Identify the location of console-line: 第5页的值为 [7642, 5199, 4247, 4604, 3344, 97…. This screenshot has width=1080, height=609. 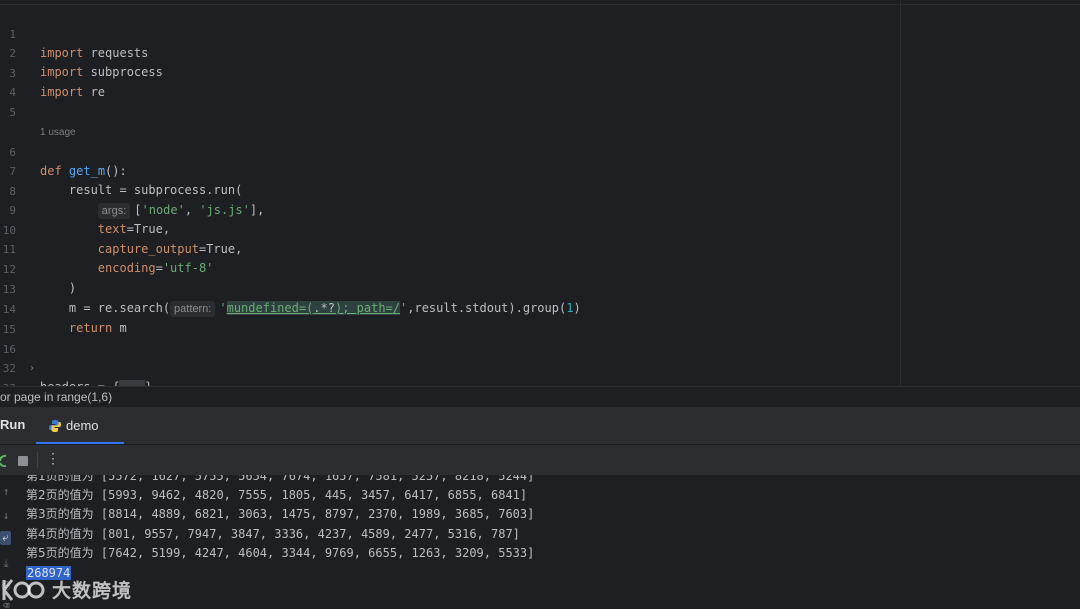
(280, 553).